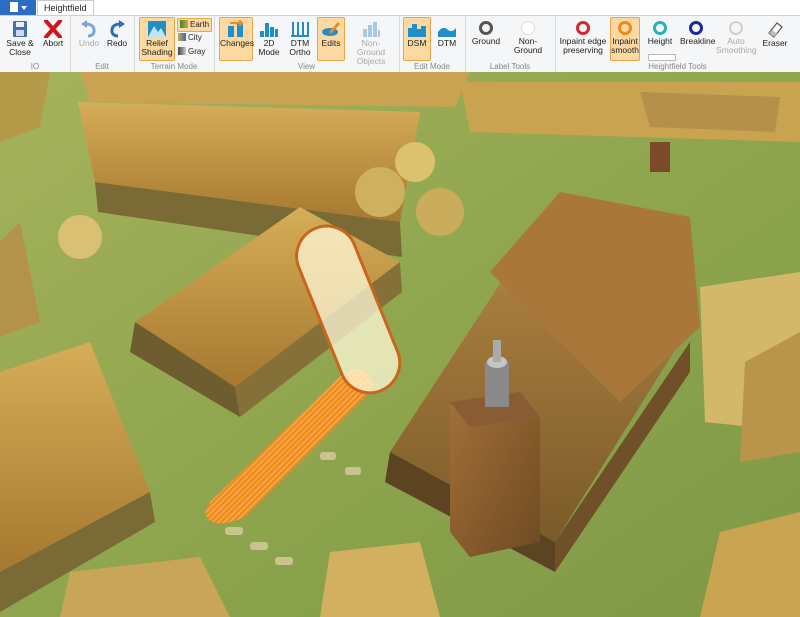 The height and width of the screenshot is (617, 800). What do you see at coordinates (625, 45) in the screenshot?
I see `inpaint-smooth-label: Inpaint smooth` at bounding box center [625, 45].